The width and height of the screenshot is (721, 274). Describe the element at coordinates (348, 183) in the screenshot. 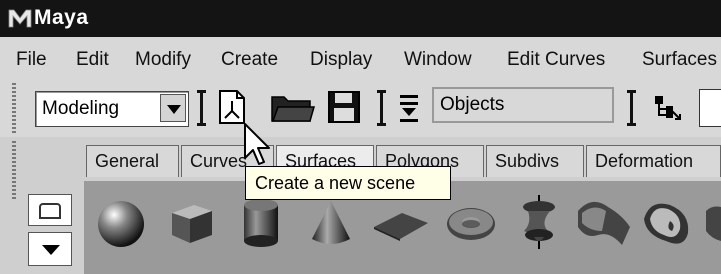

I see `tooltip: Create a new scene` at that location.